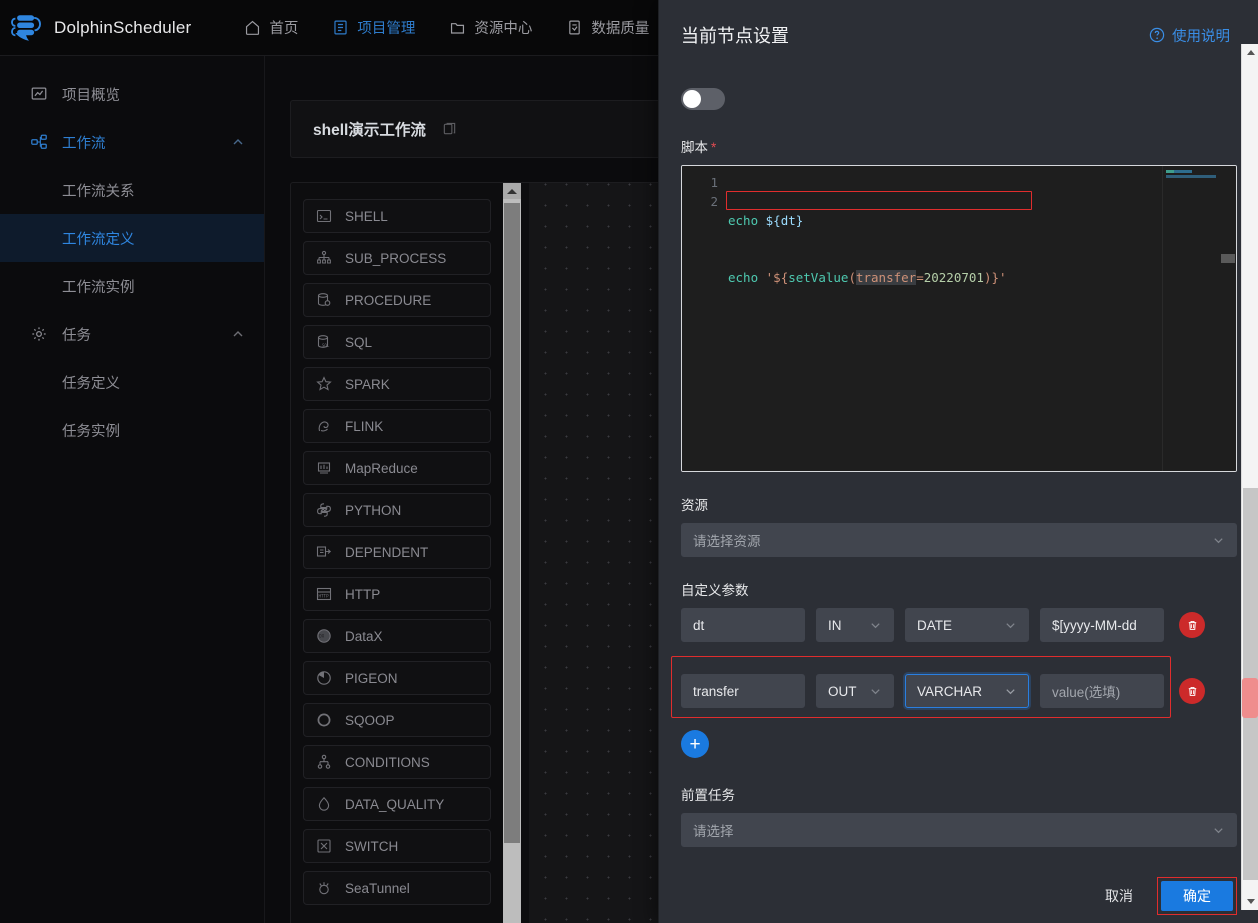 This screenshot has height=923, width=1258. I want to click on chevron-down-icon, so click(1010, 691).